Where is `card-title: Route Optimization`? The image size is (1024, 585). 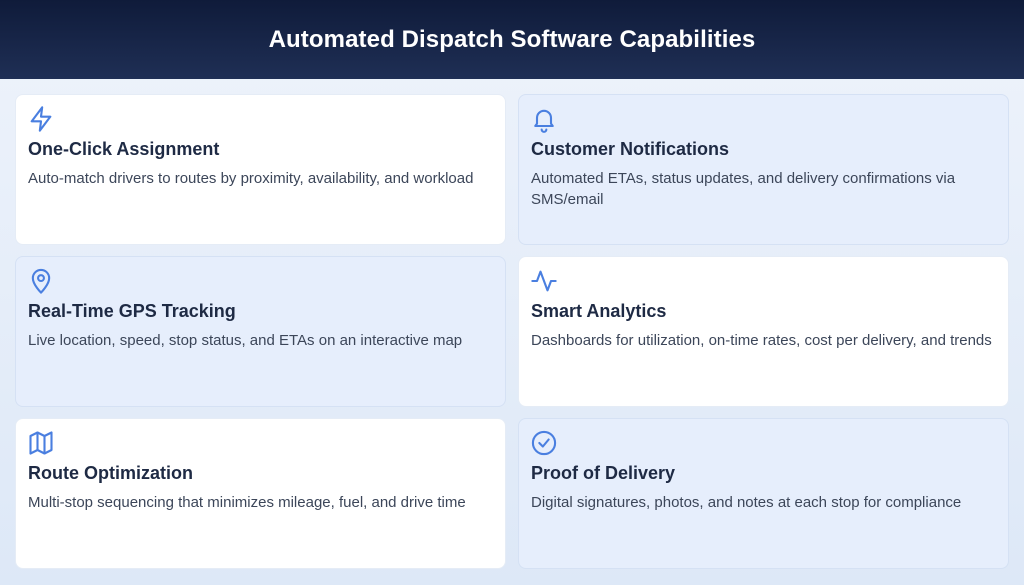 card-title: Route Optimization is located at coordinates (110, 473).